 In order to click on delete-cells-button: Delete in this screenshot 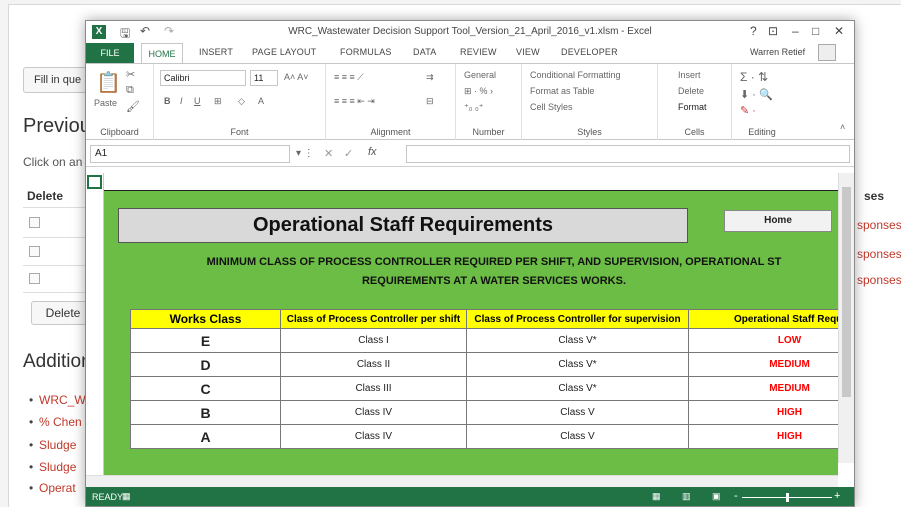, I will do `click(691, 91)`.